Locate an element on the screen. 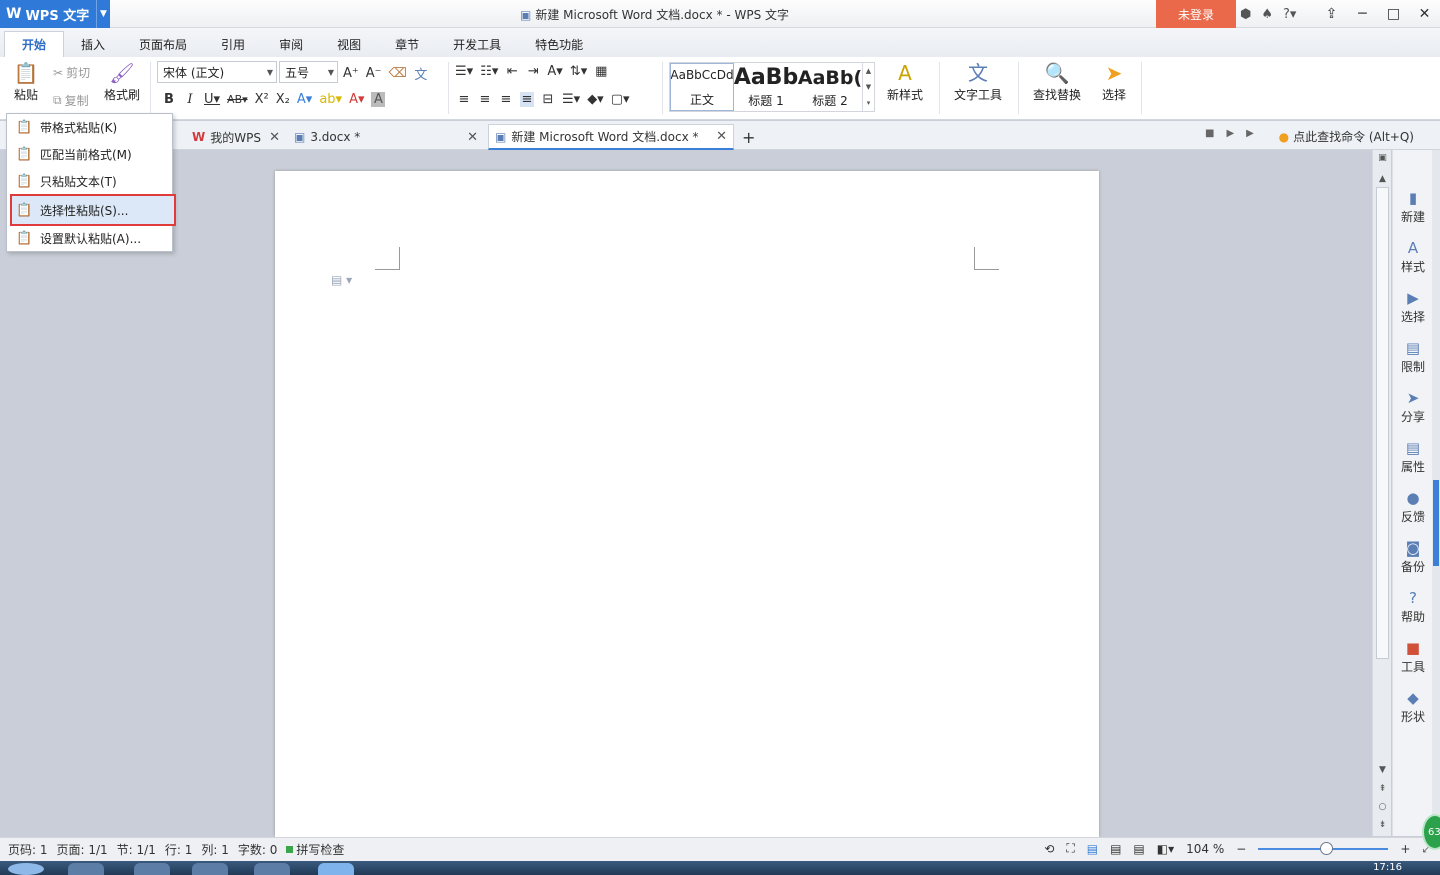  new-style-button: A 新样式 is located at coordinates (905, 81).